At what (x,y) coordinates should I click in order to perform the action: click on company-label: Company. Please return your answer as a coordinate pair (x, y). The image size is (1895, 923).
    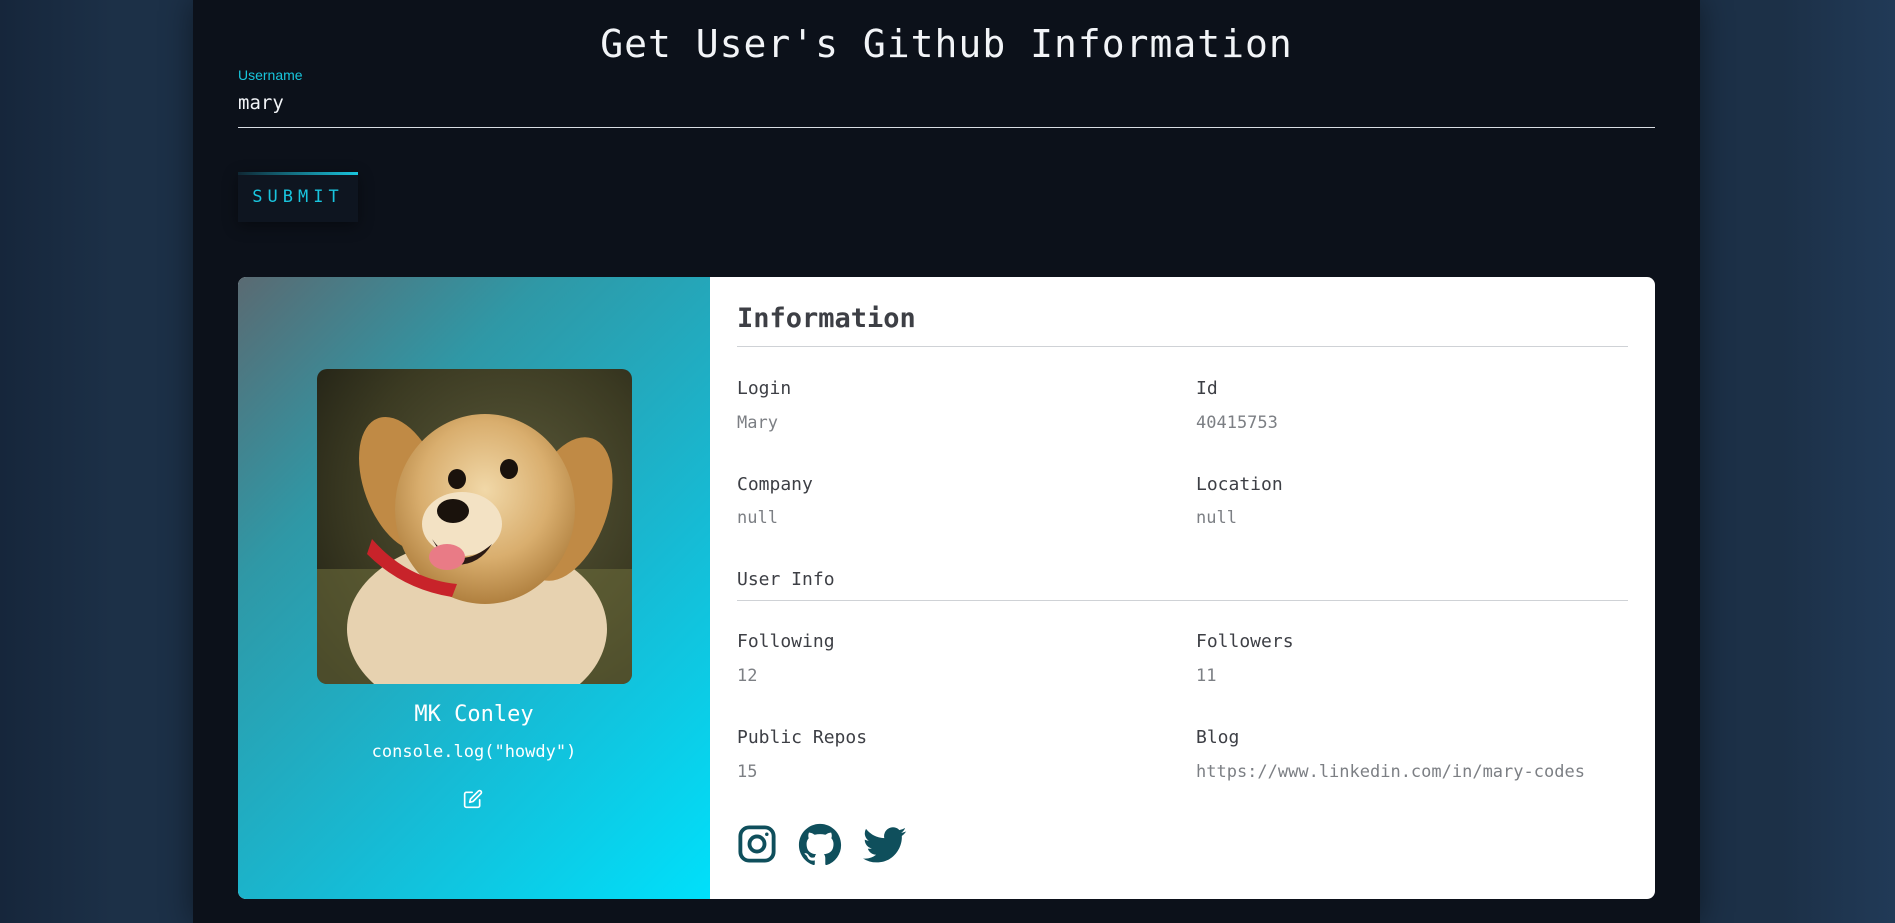
    Looking at the image, I should click on (775, 484).